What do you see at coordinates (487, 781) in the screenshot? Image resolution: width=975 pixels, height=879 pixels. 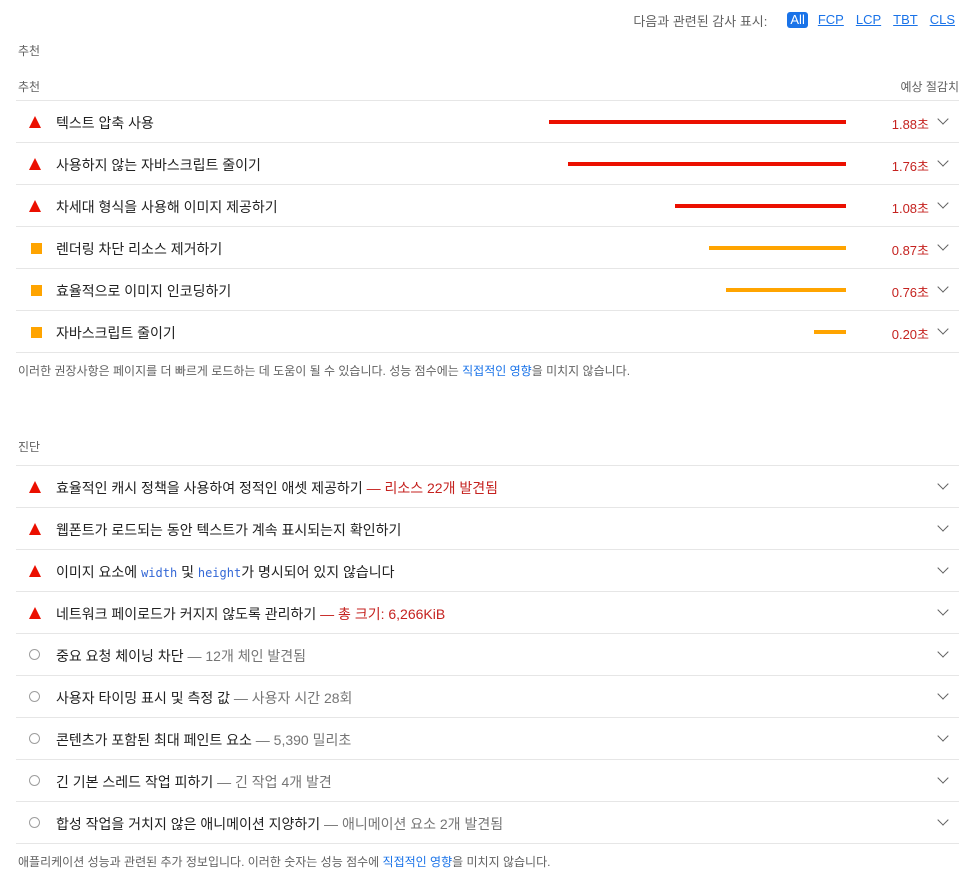 I see `diagnostic-row: 긴 기본 스레드 작업 피하기 — 긴 작업 4개 발견` at bounding box center [487, 781].